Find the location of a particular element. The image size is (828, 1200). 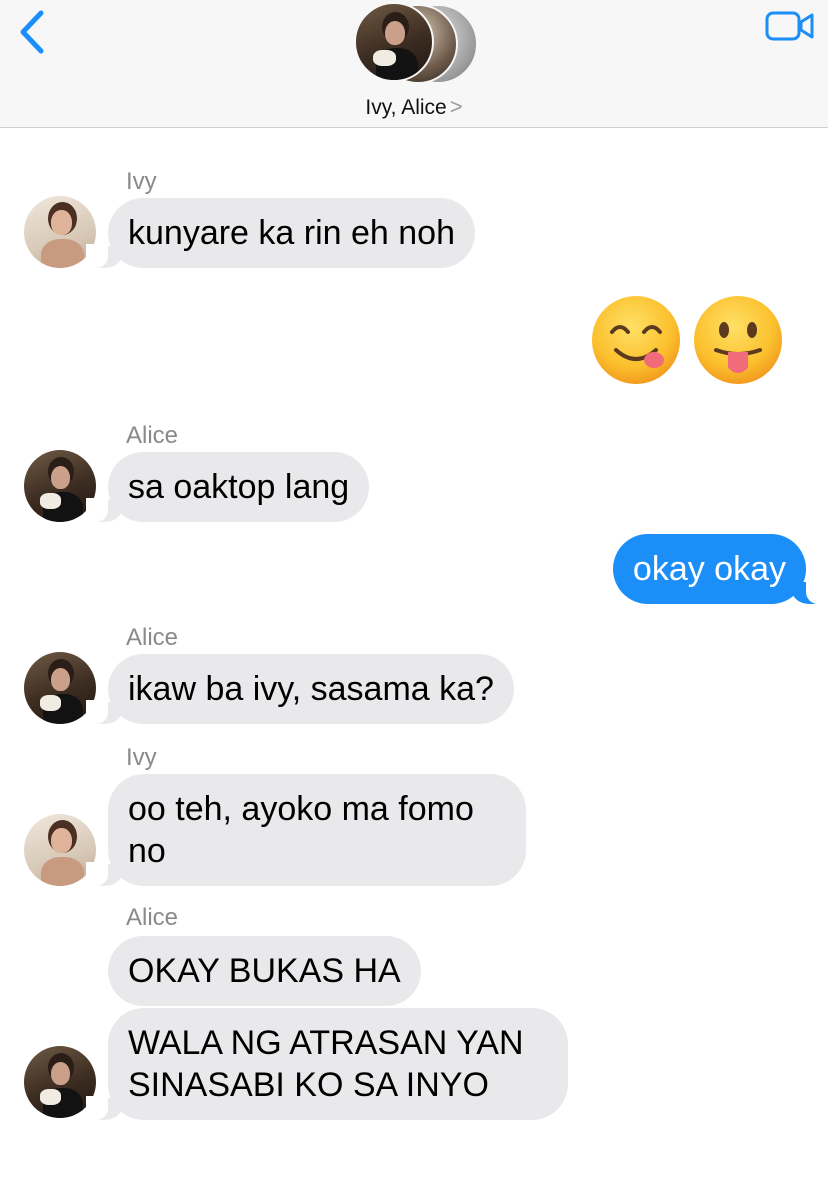

back-button is located at coordinates (32, 32).